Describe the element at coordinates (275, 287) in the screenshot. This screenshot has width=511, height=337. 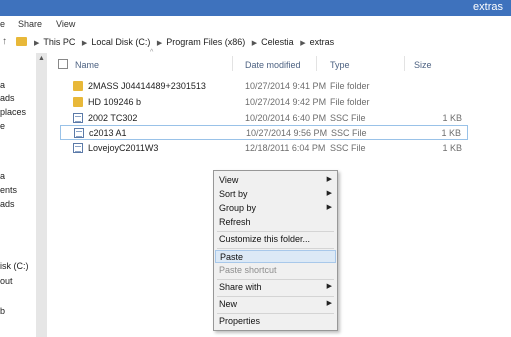
I see `menu-item-share-with: Share with ▶` at that location.